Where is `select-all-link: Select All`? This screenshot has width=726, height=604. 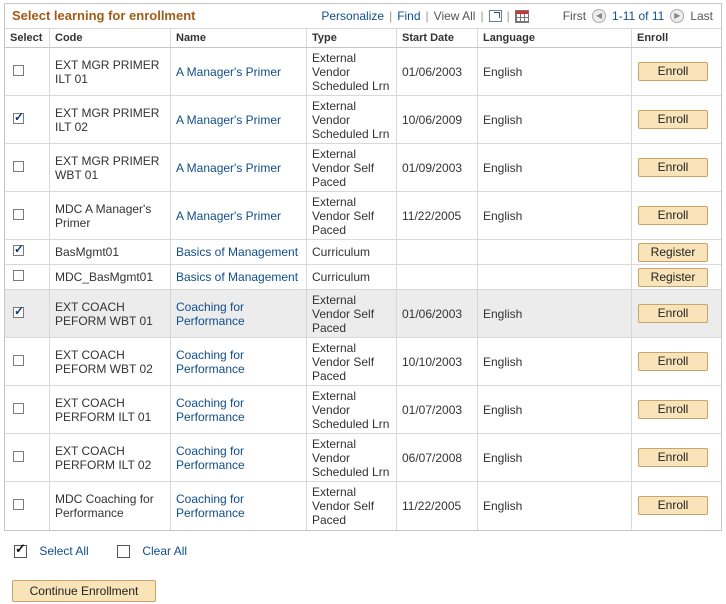
select-all-link: Select All is located at coordinates (63, 551).